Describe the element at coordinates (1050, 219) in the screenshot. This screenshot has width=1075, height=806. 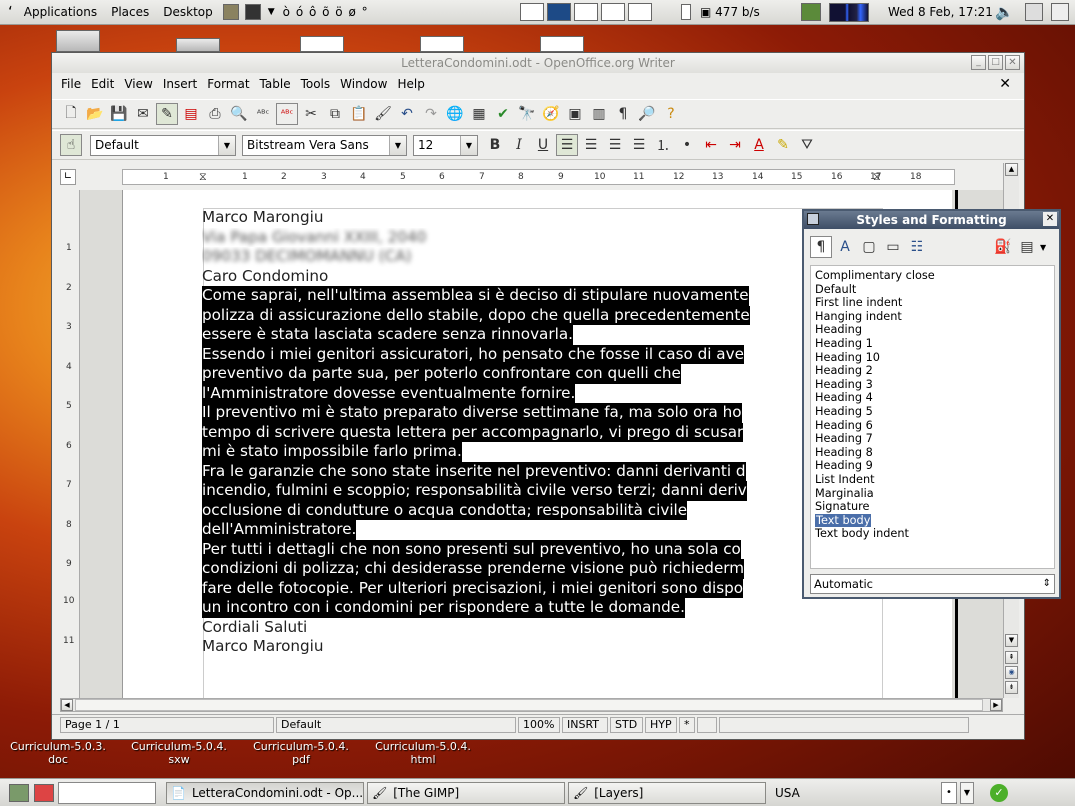
I see `close-panel-button: ✕` at that location.